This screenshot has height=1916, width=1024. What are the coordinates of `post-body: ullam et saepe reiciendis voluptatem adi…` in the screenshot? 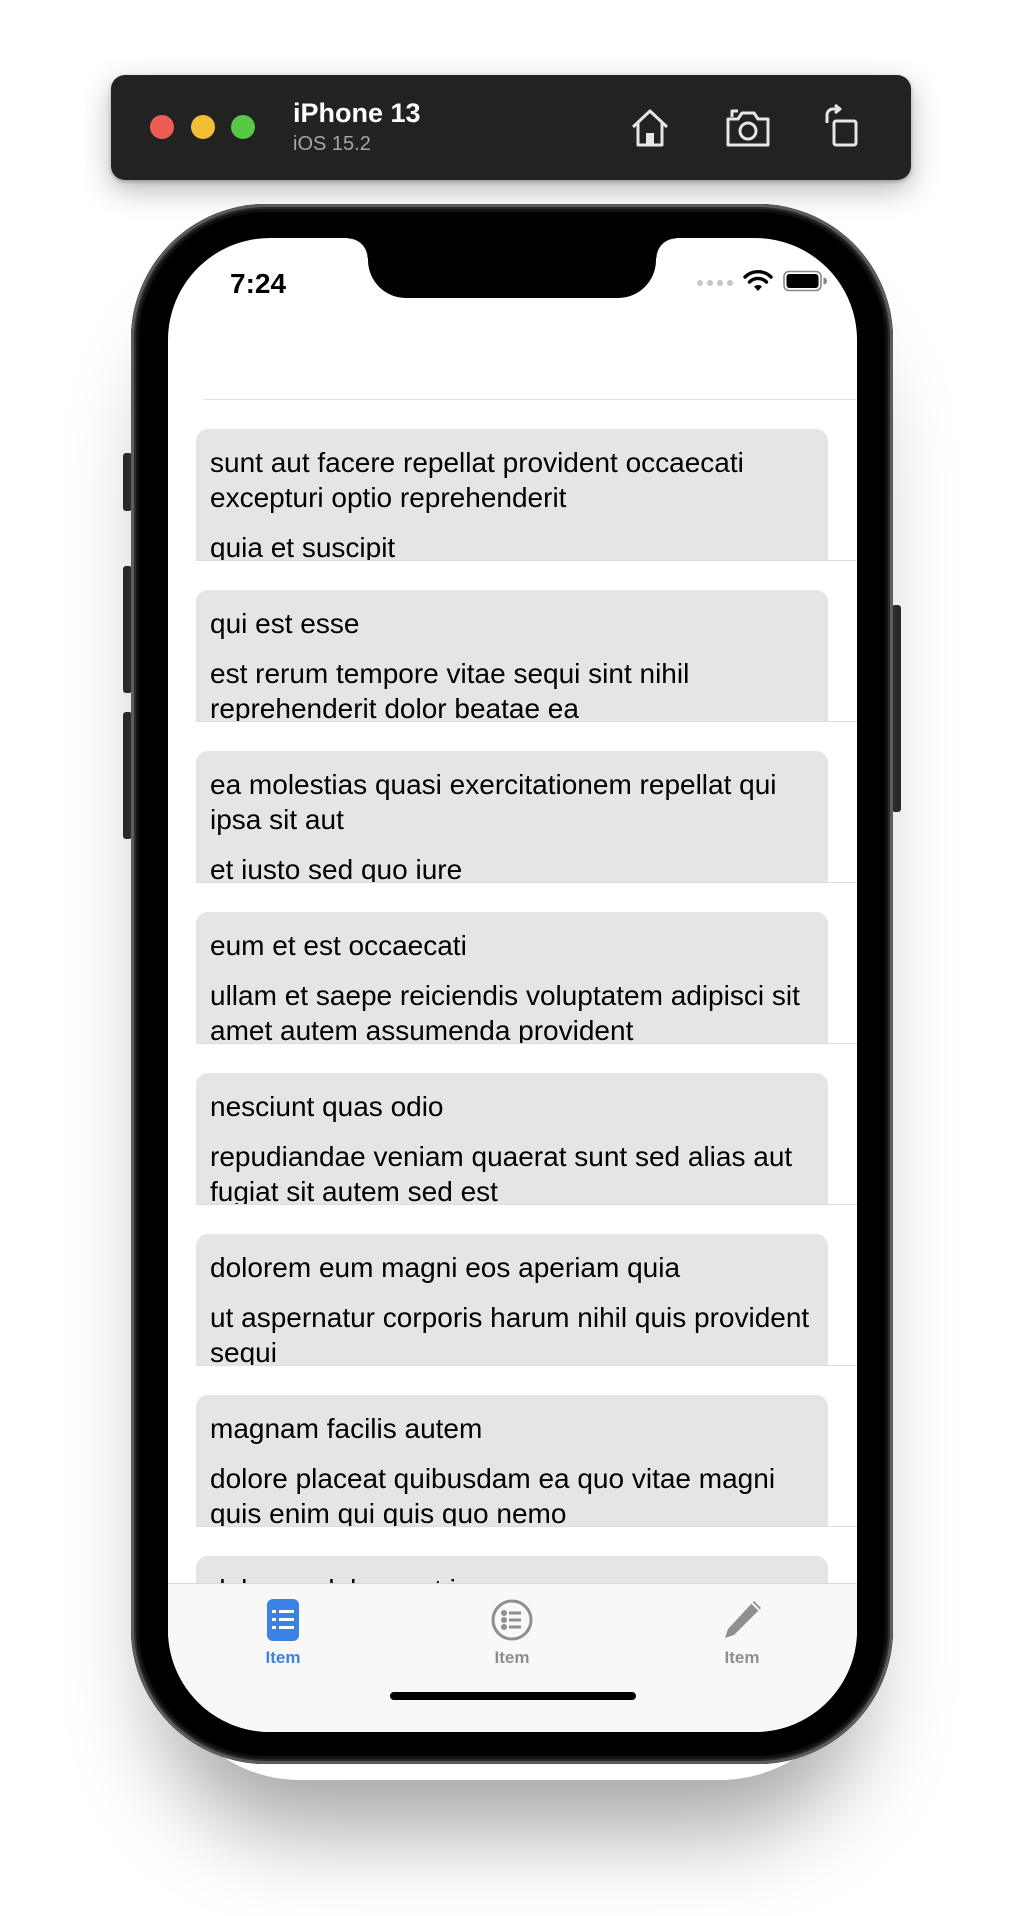 It's located at (505, 1012).